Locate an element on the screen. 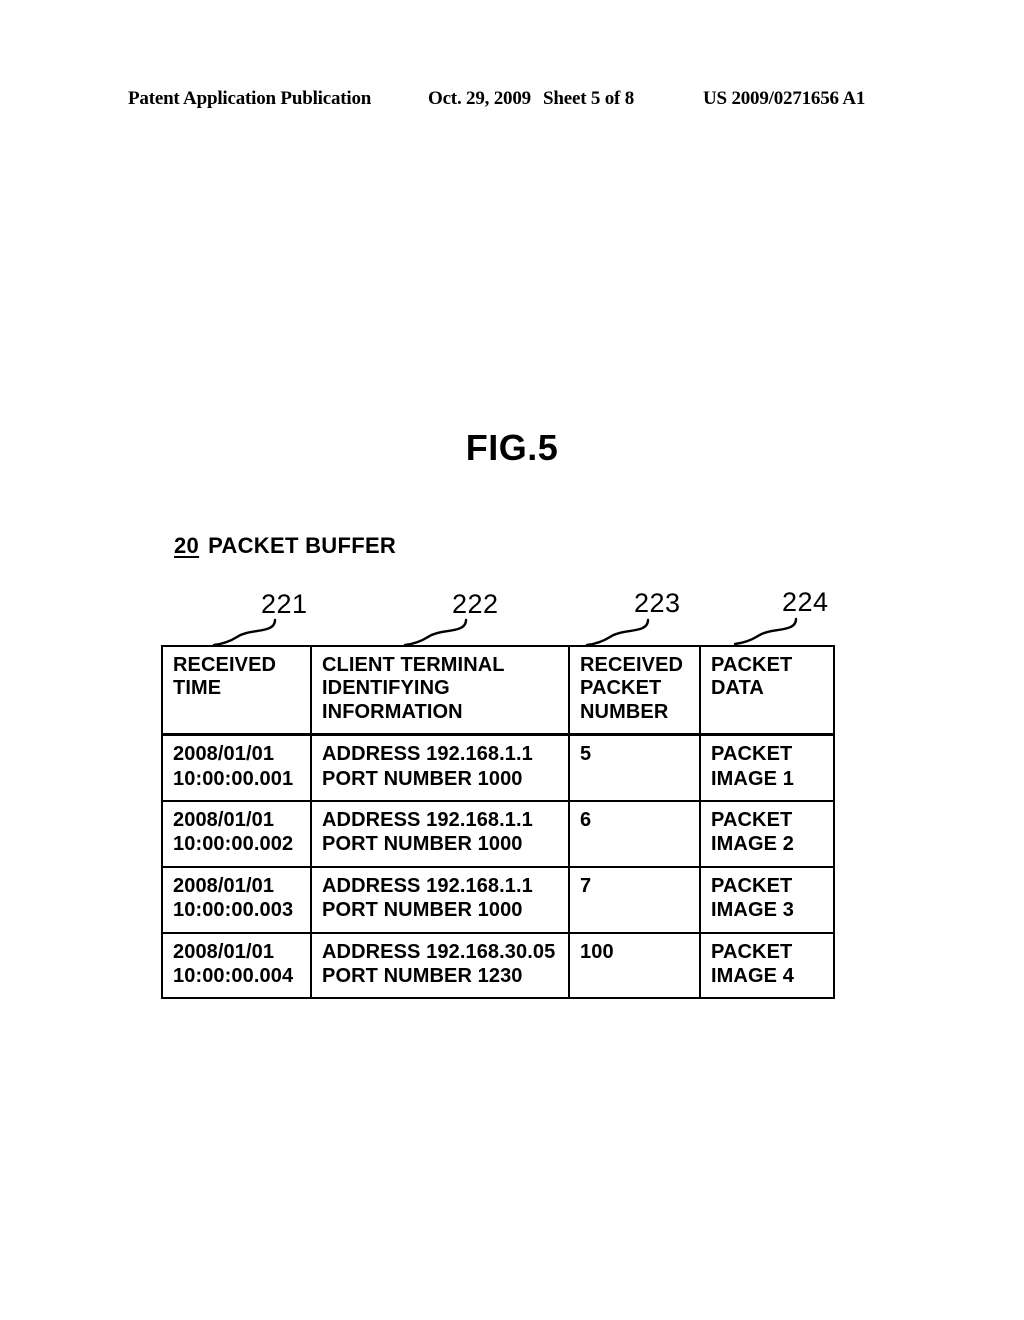 The height and width of the screenshot is (1320, 1024). cell-client-terminal: ADDRESS 192.168.30.05 PORT NUMBER 1230 is located at coordinates (440, 965).